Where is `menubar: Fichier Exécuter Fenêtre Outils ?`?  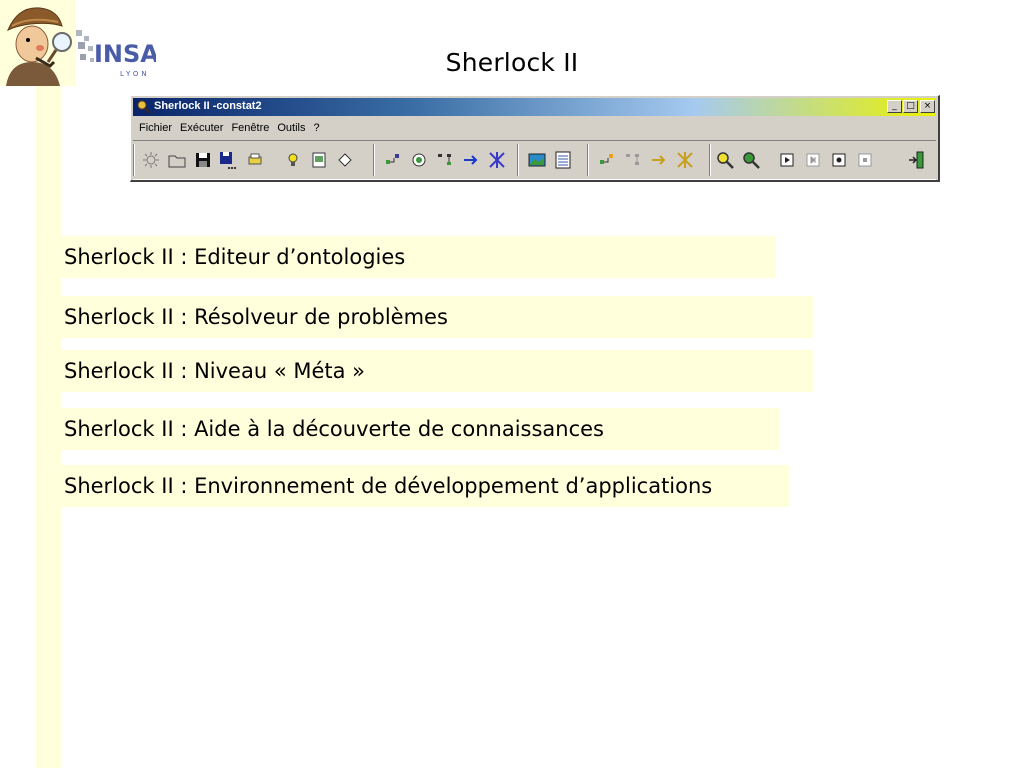 menubar: Fichier Exécuter Fenêtre Outils ? is located at coordinates (229, 128).